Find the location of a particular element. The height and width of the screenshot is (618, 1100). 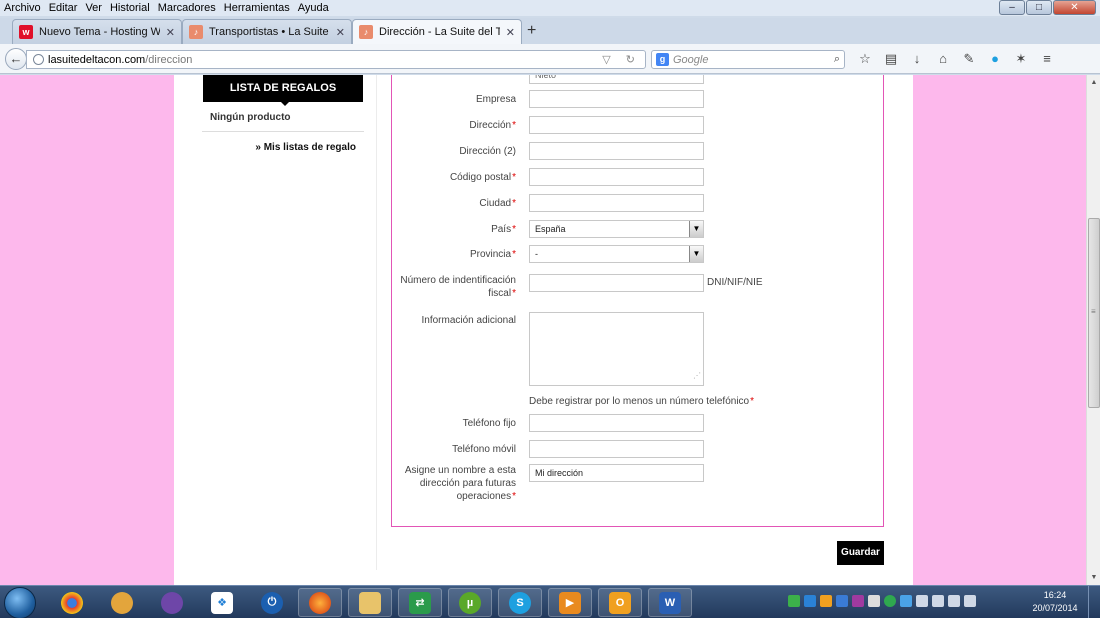

tab-nuevo-tema: w Nuevo Tema - Hosting Wo... ✕ is located at coordinates (97, 31).